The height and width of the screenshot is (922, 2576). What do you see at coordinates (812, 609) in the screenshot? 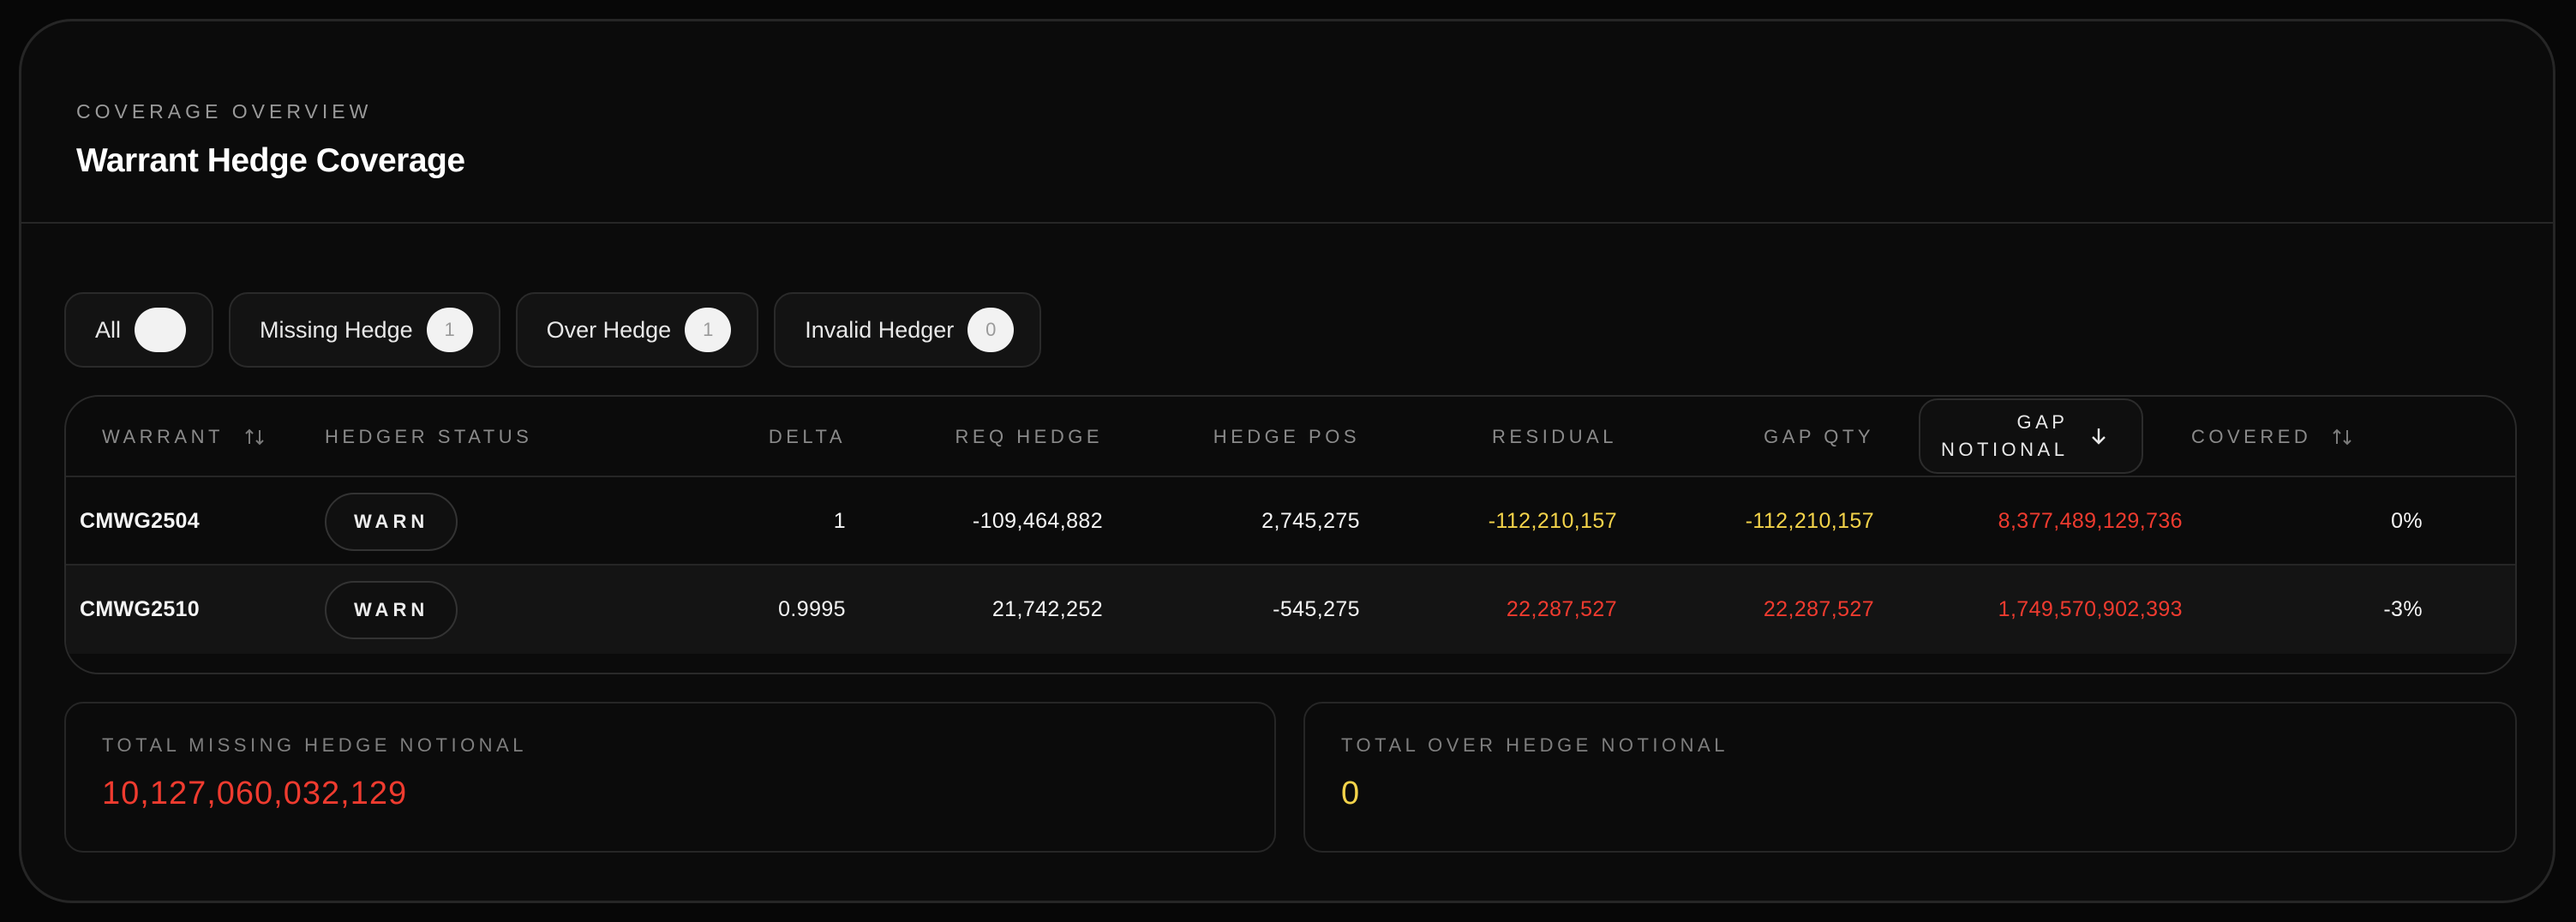
I see `delta-cell: 0.9995` at bounding box center [812, 609].